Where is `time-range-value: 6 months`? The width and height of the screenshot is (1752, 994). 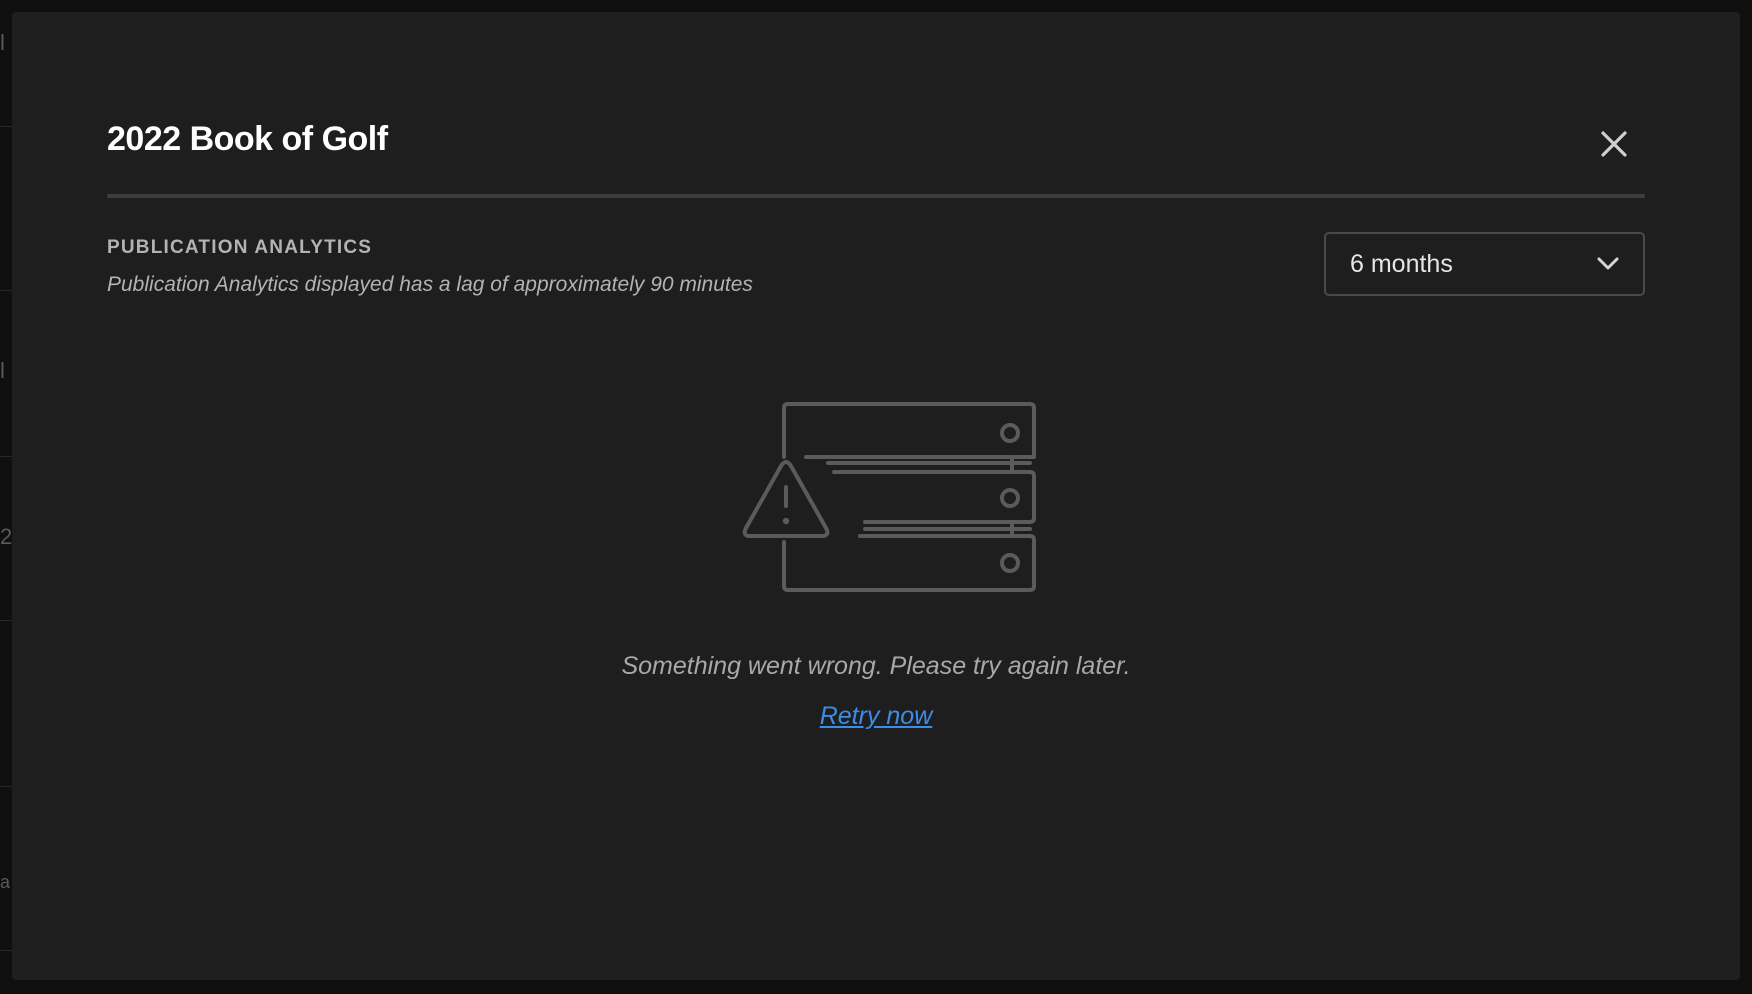 time-range-value: 6 months is located at coordinates (1401, 263).